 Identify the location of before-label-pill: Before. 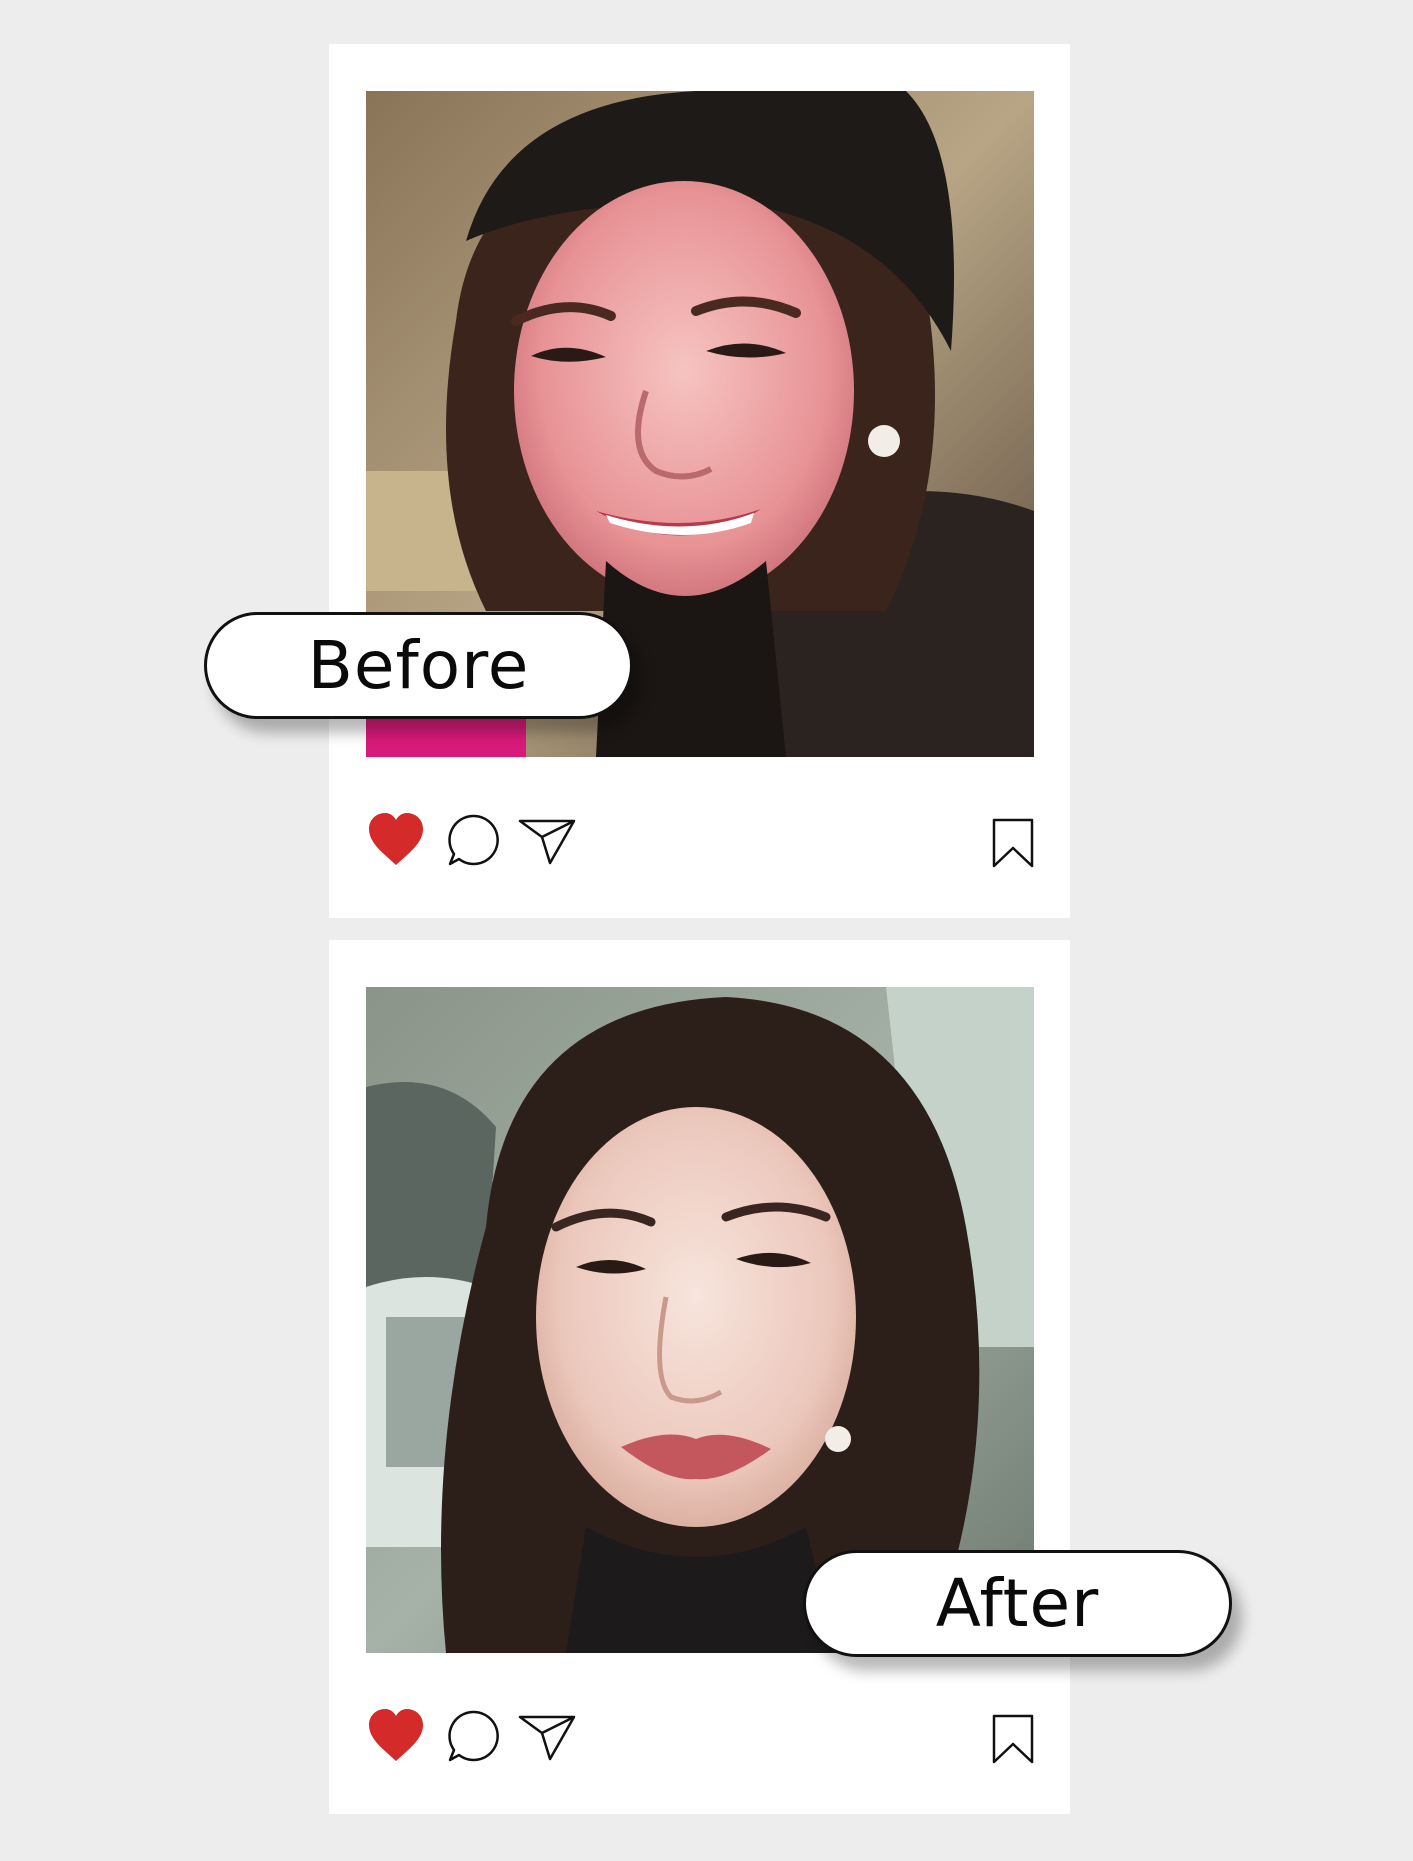
(418, 665).